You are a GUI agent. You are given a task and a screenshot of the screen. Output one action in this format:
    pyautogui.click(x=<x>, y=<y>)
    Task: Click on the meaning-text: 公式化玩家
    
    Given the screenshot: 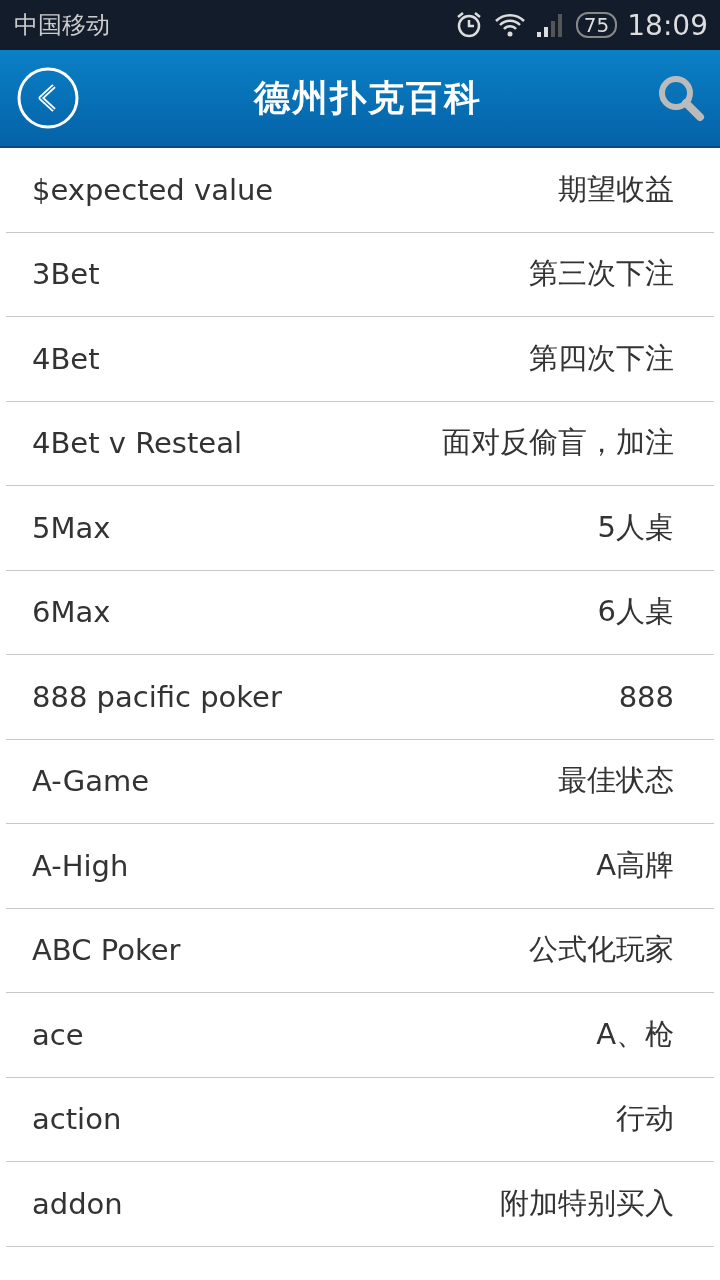 What is the action you would take?
    pyautogui.click(x=601, y=950)
    